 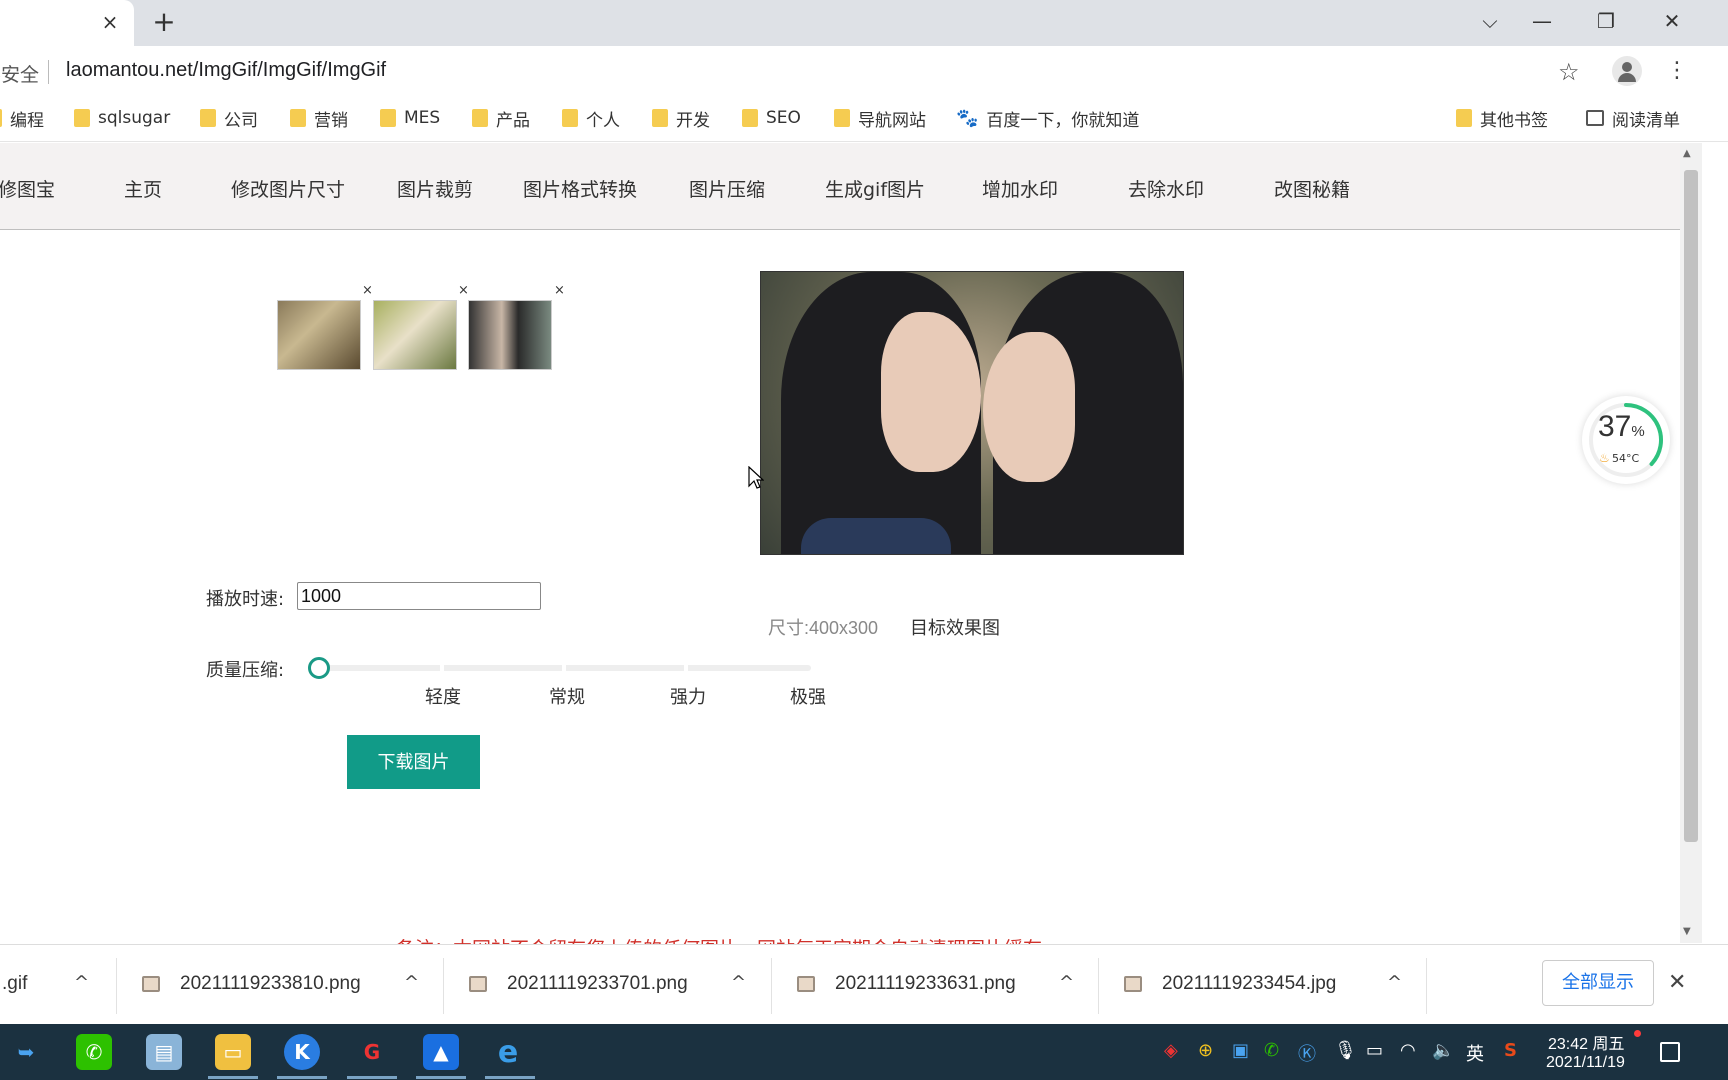 I want to click on microphone-icon: 🎙, so click(x=1345, y=1050).